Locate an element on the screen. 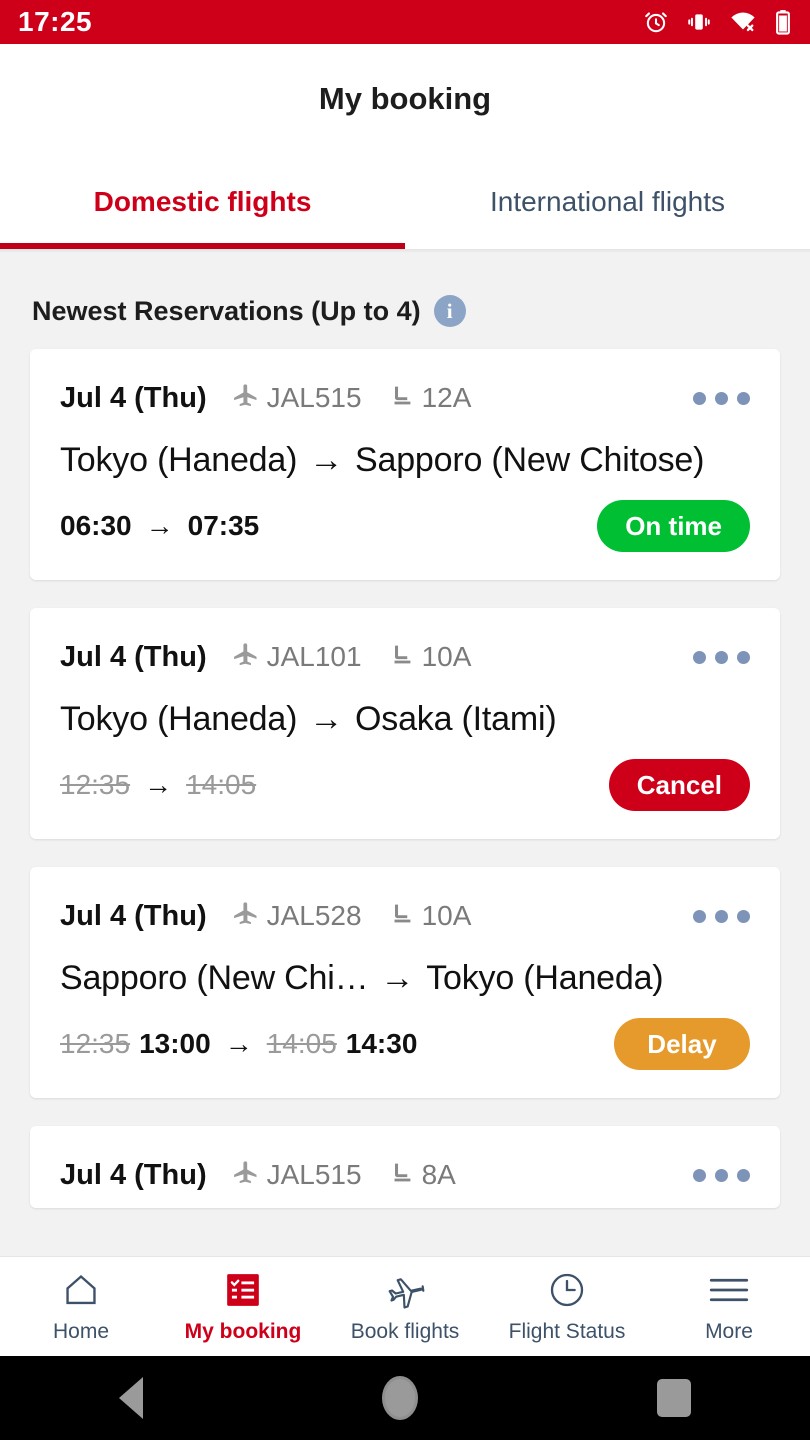 The height and width of the screenshot is (1440, 810). arrival-time: 07:35 is located at coordinates (223, 525).